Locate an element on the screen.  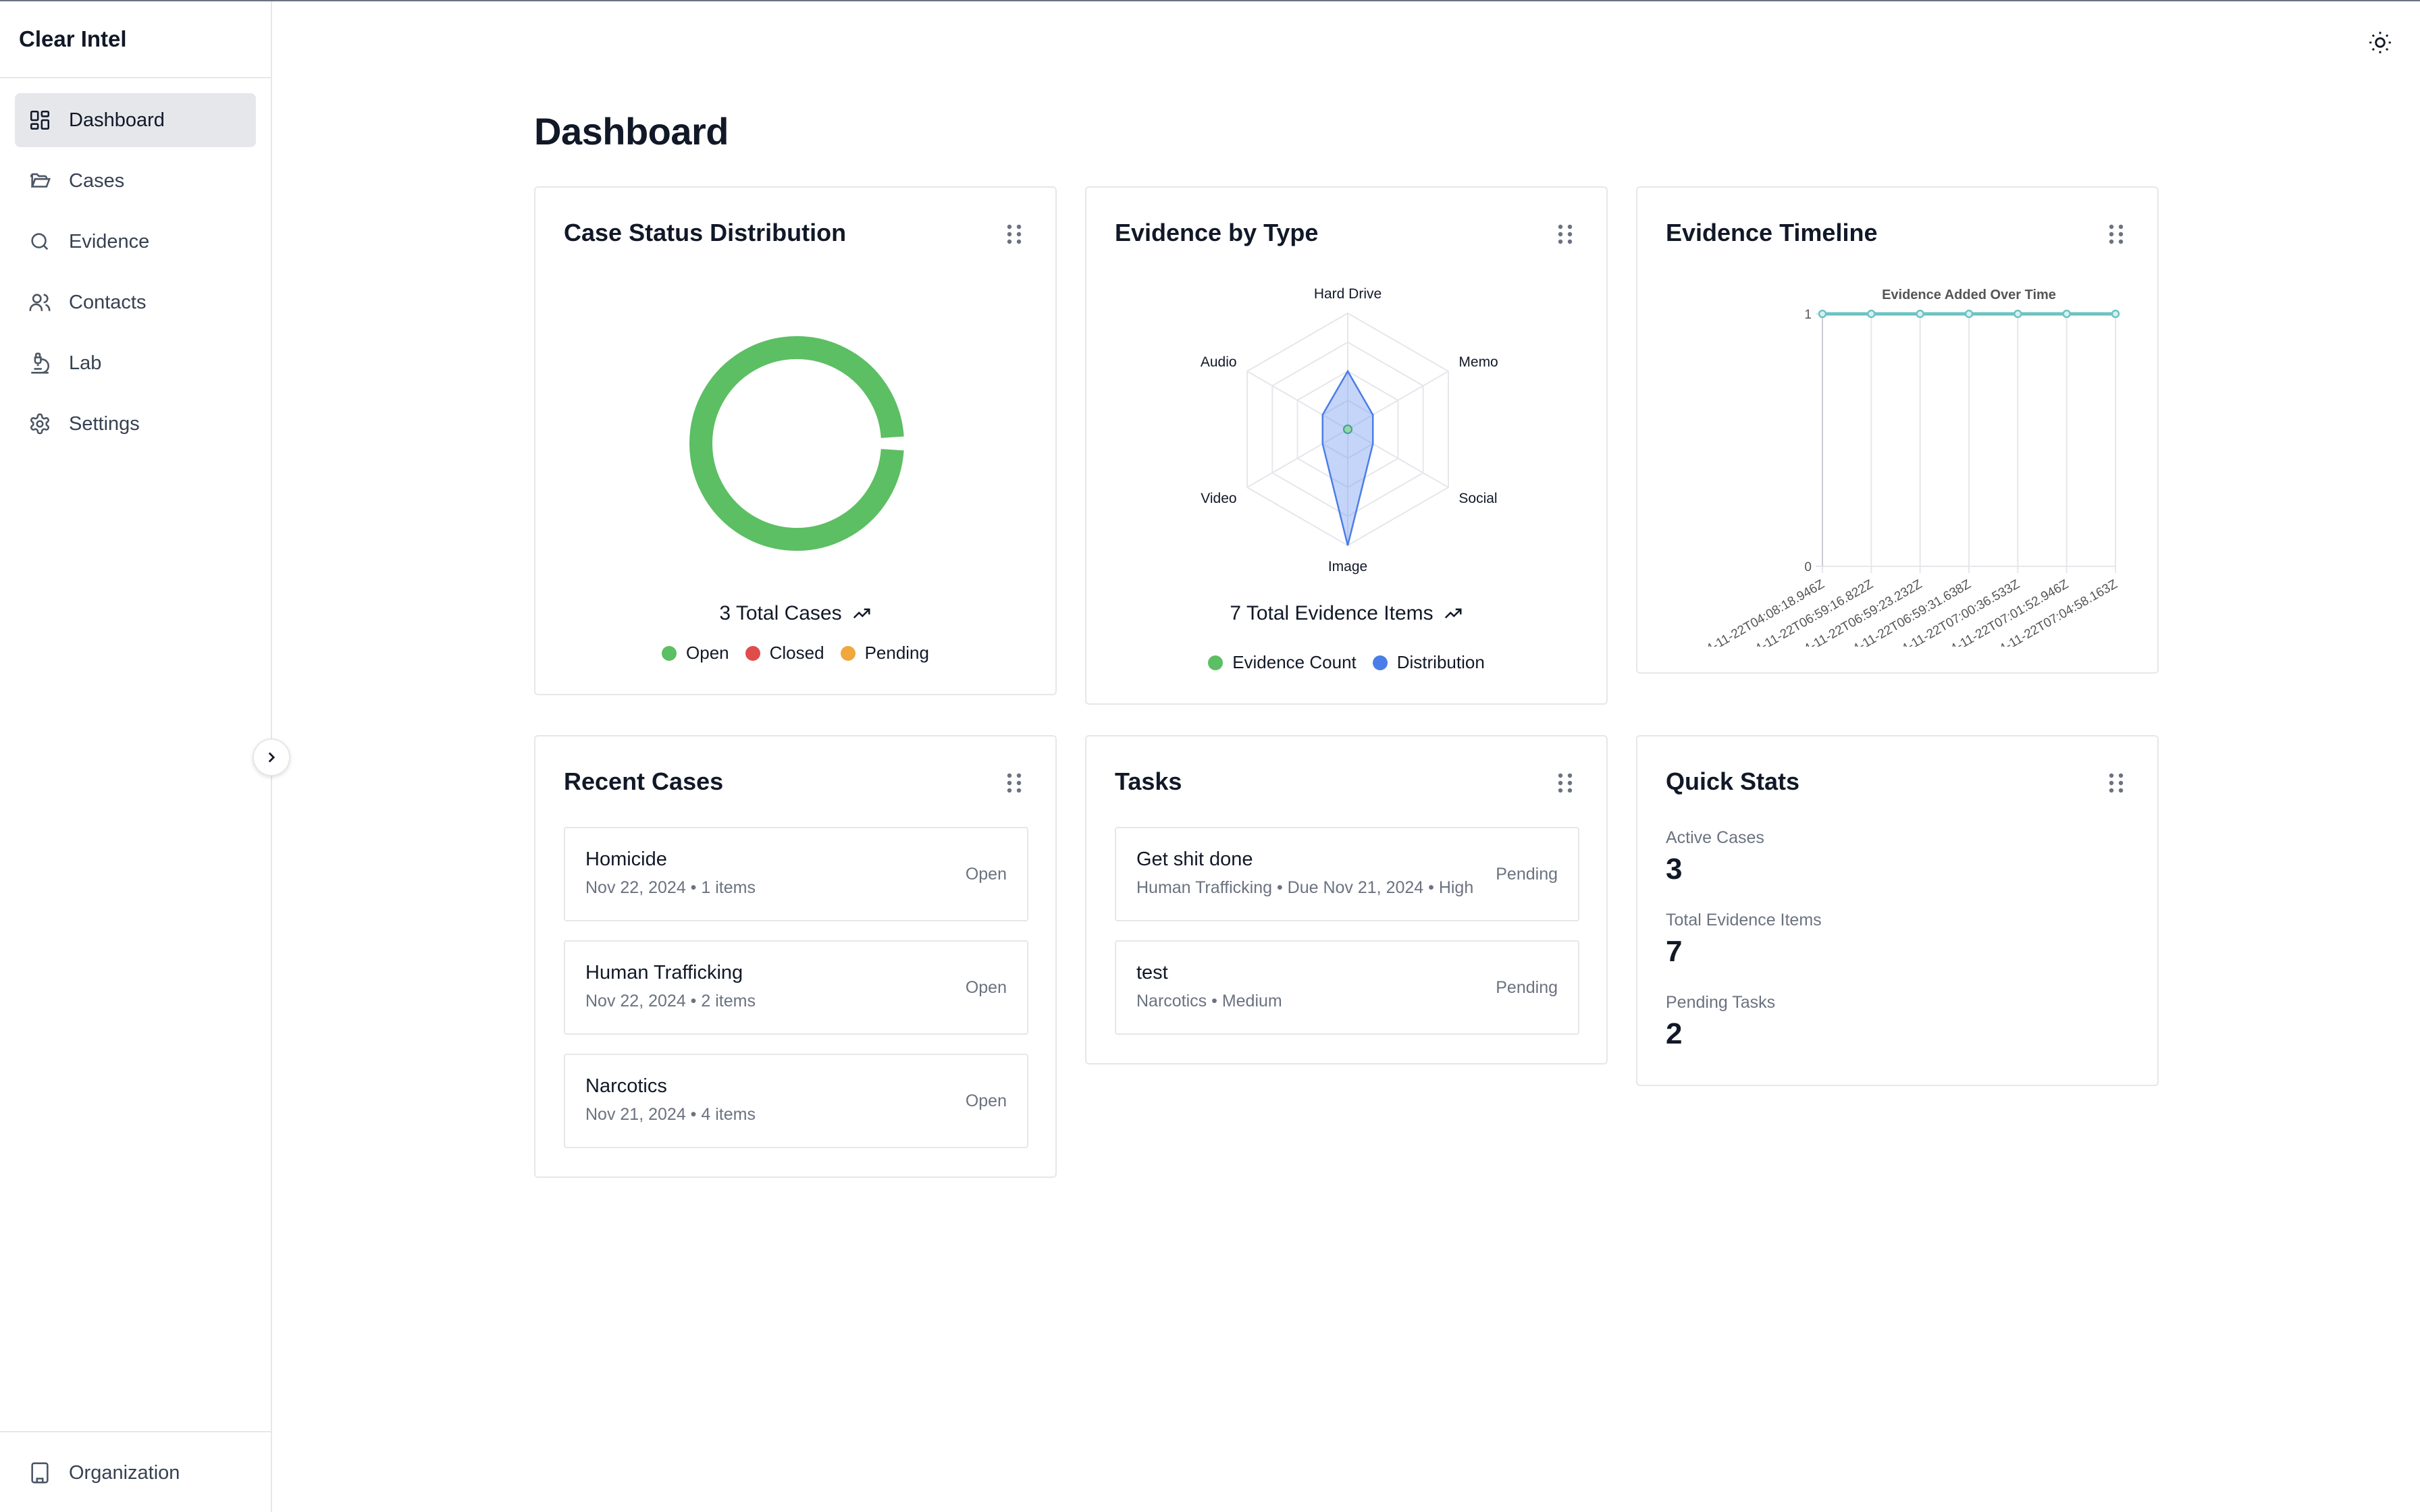
sidebar-item-label: Cases is located at coordinates (97, 180).